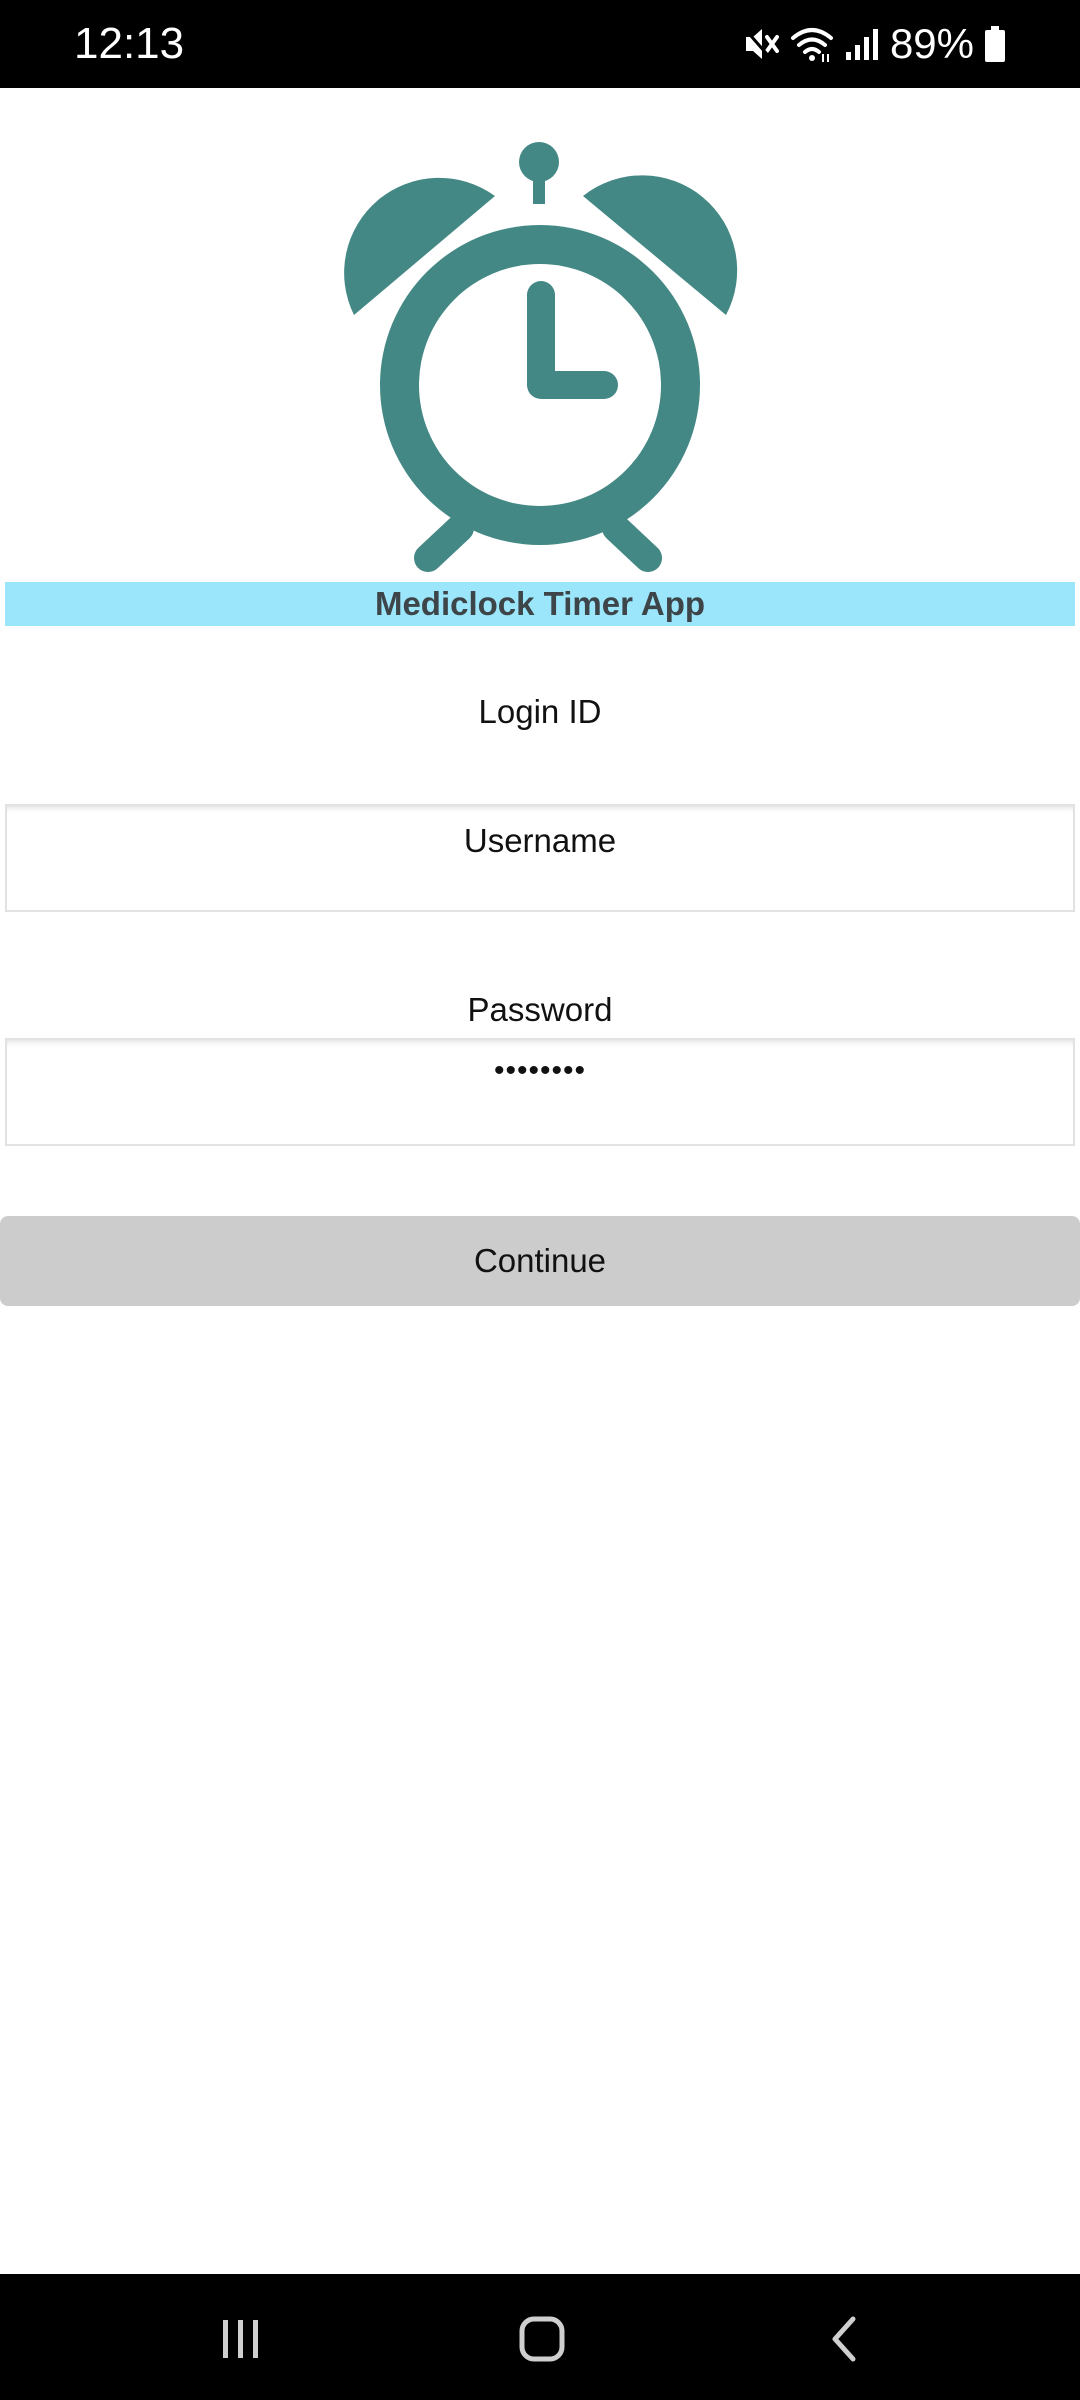 The image size is (1080, 2400). Describe the element at coordinates (862, 44) in the screenshot. I see `signal-icon` at that location.